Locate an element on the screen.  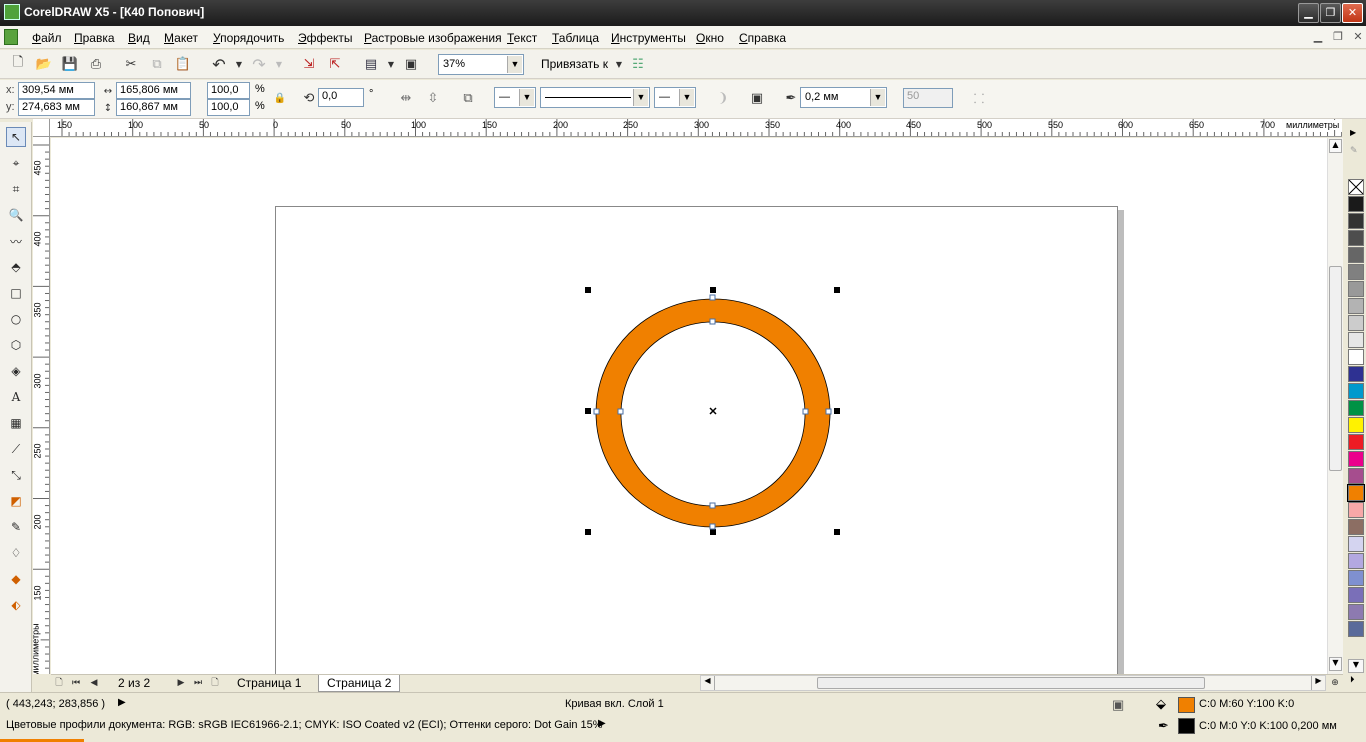
scale-y-input: 100,0 is located at coordinates (228, 107).